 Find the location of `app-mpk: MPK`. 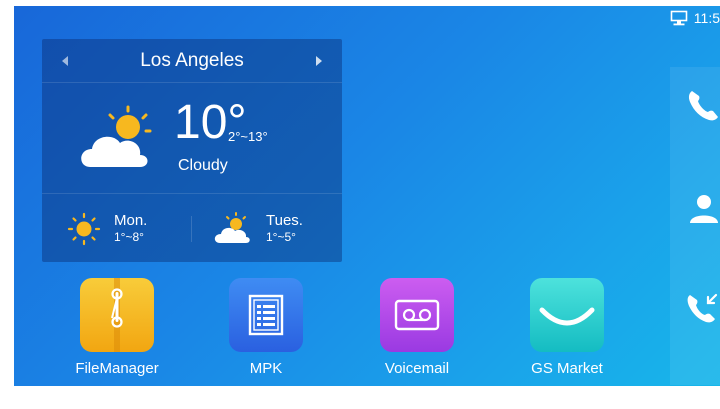

app-mpk: MPK is located at coordinates (266, 330).